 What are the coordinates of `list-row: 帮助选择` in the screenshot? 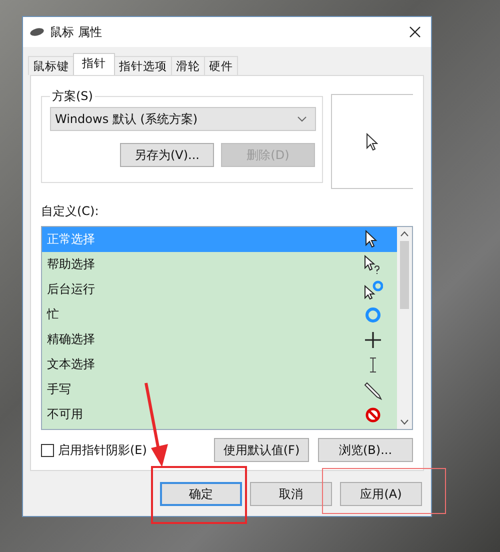 It's located at (219, 264).